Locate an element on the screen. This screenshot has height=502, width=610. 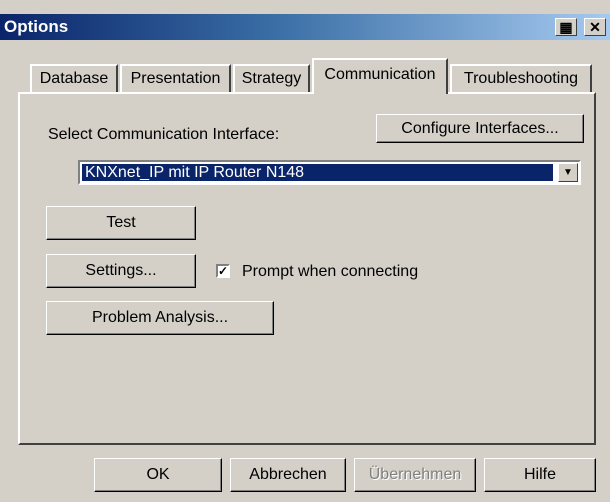
tab-communication: Communication is located at coordinates (380, 76).